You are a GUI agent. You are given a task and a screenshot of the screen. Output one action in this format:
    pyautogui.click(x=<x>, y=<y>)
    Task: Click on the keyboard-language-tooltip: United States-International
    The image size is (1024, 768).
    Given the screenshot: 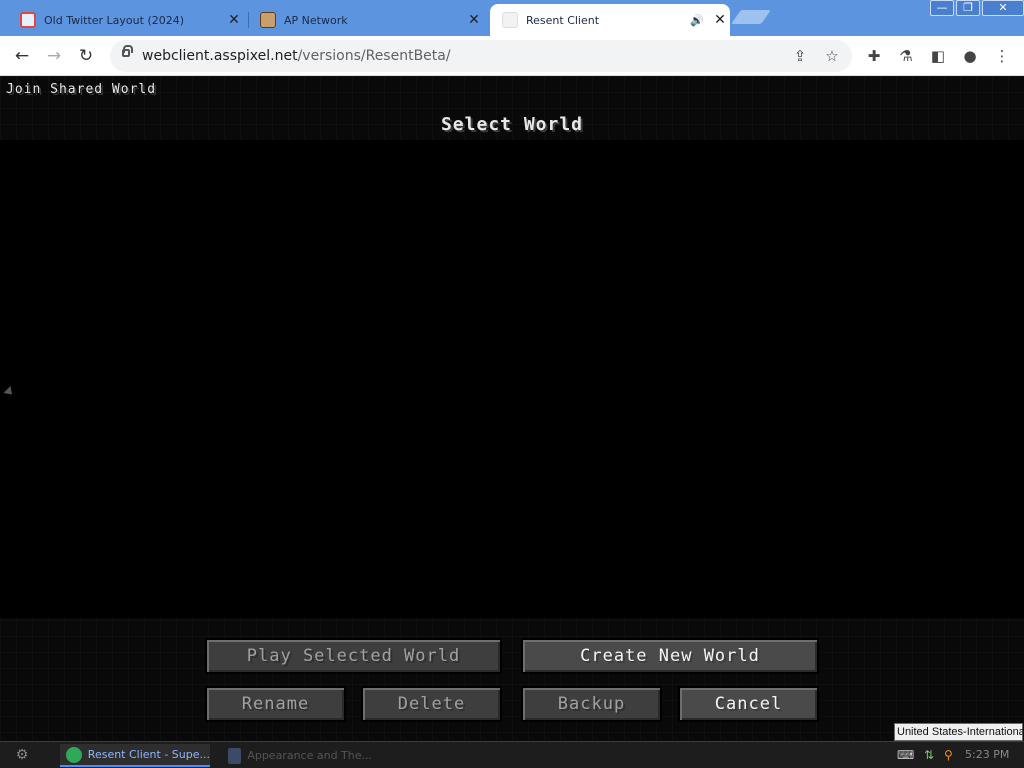 What is the action you would take?
    pyautogui.click(x=959, y=732)
    